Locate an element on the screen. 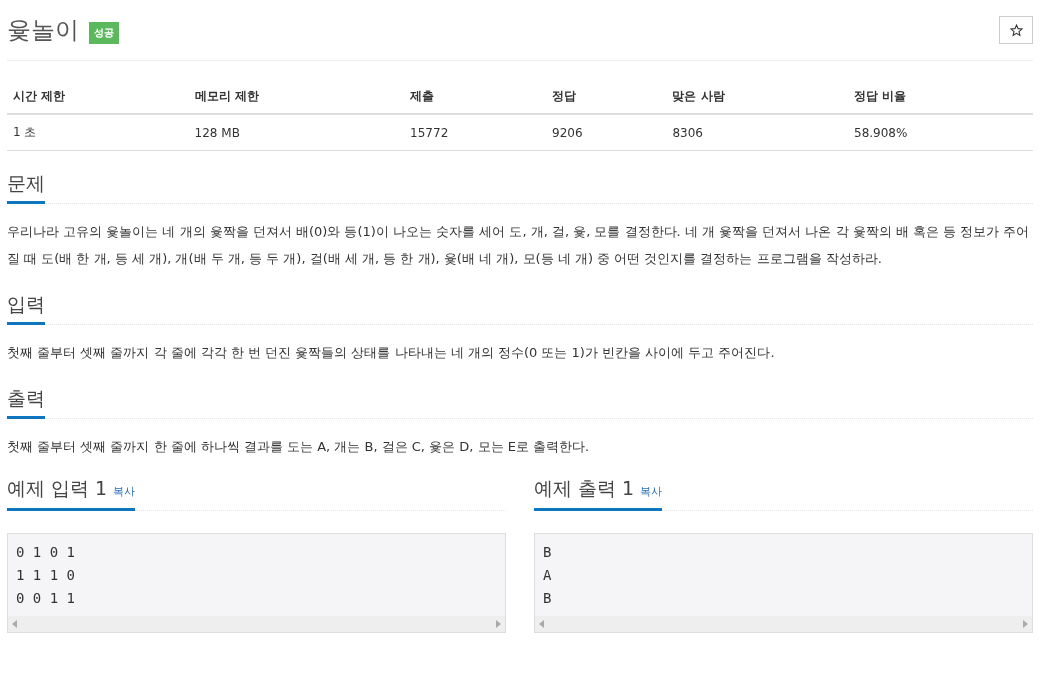  table-cell: 58.908% is located at coordinates (940, 132).